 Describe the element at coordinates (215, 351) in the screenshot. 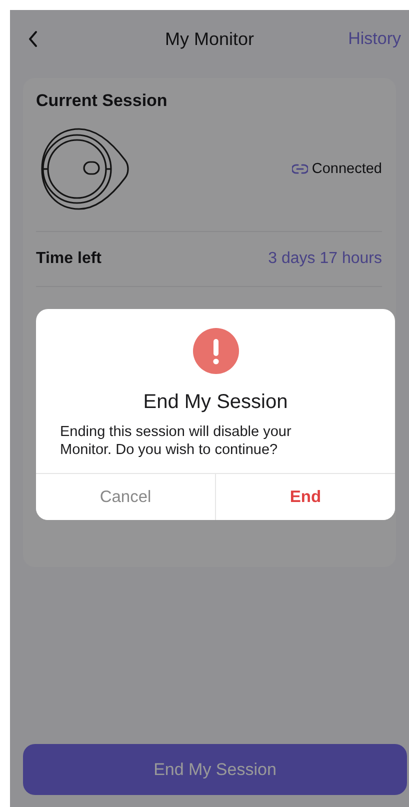

I see `warning-icon` at that location.